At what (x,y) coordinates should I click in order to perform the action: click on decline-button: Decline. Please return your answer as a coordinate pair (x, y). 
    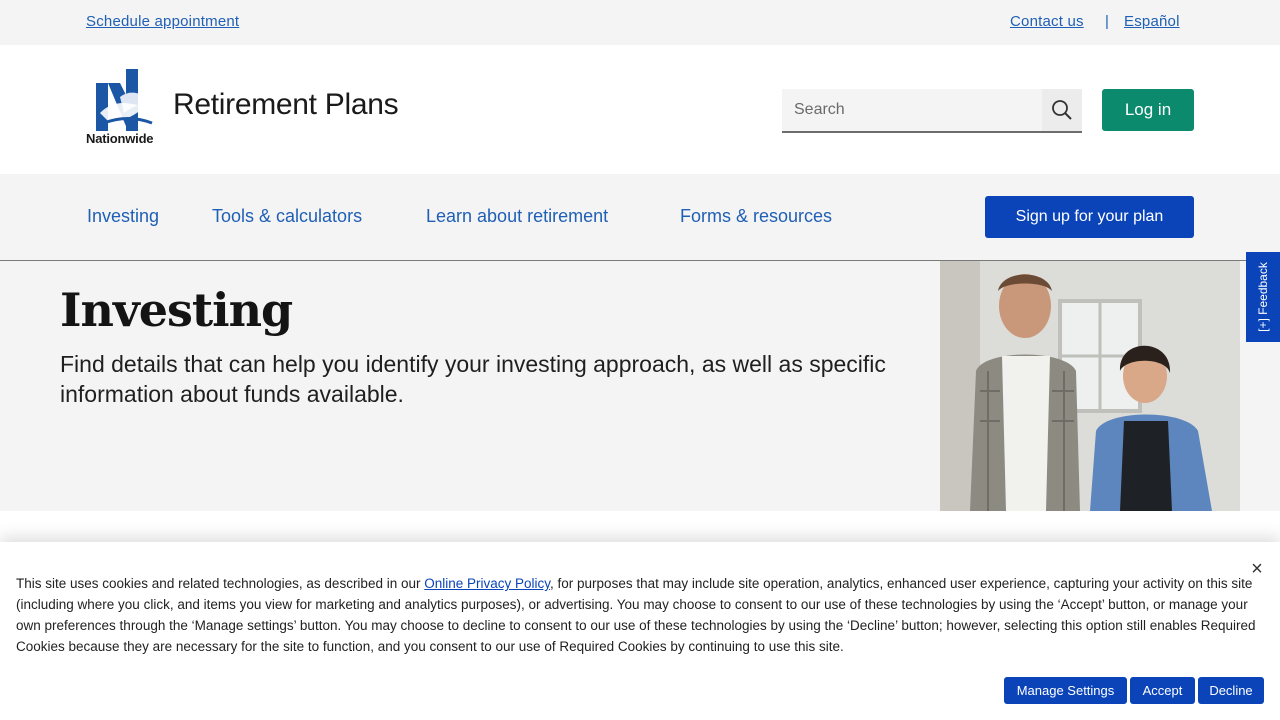
    Looking at the image, I should click on (1231, 690).